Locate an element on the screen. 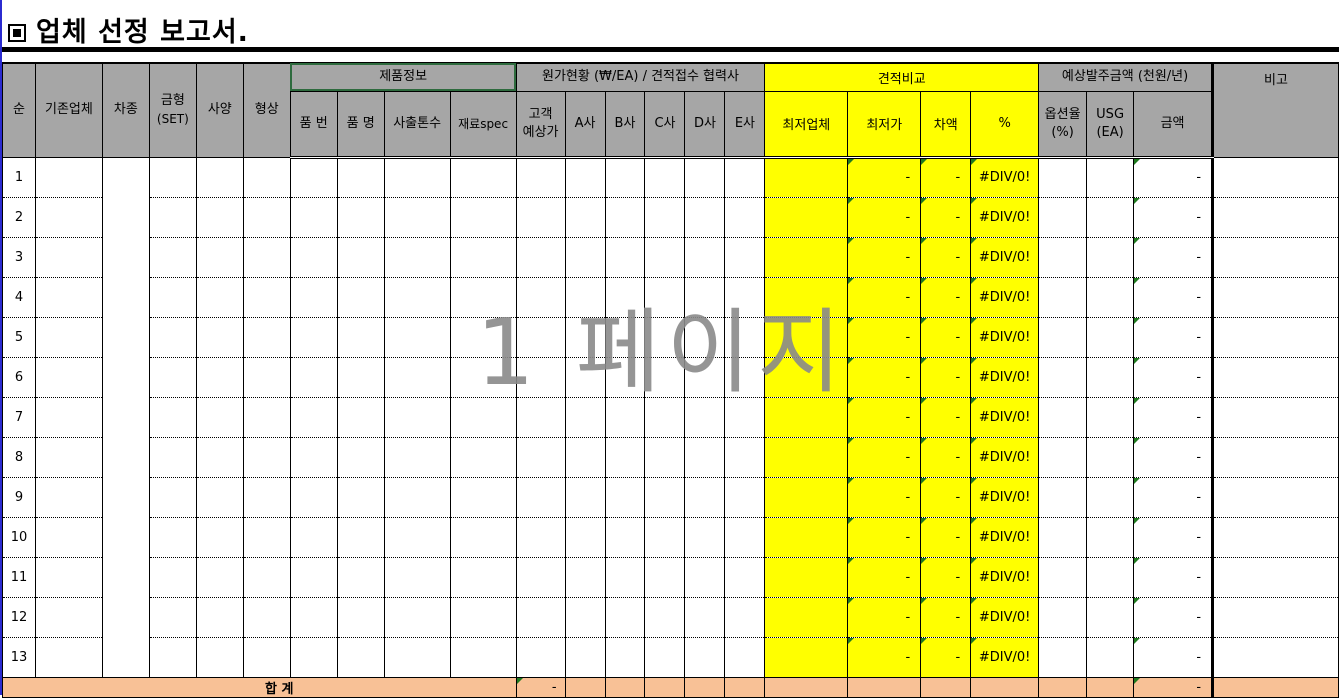 The width and height of the screenshot is (1339, 698). header-existing-vendor: 기존업체 is located at coordinates (68, 110).